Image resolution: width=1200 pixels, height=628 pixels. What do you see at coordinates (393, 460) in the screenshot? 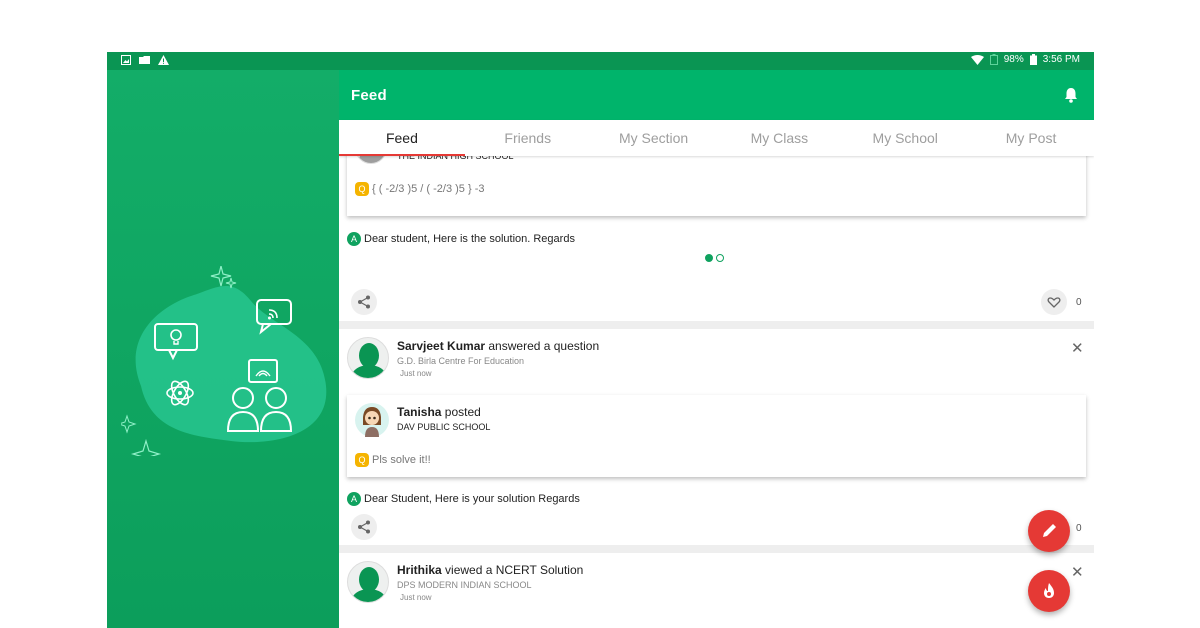
I see `question-text: Q Pls solve it!!` at bounding box center [393, 460].